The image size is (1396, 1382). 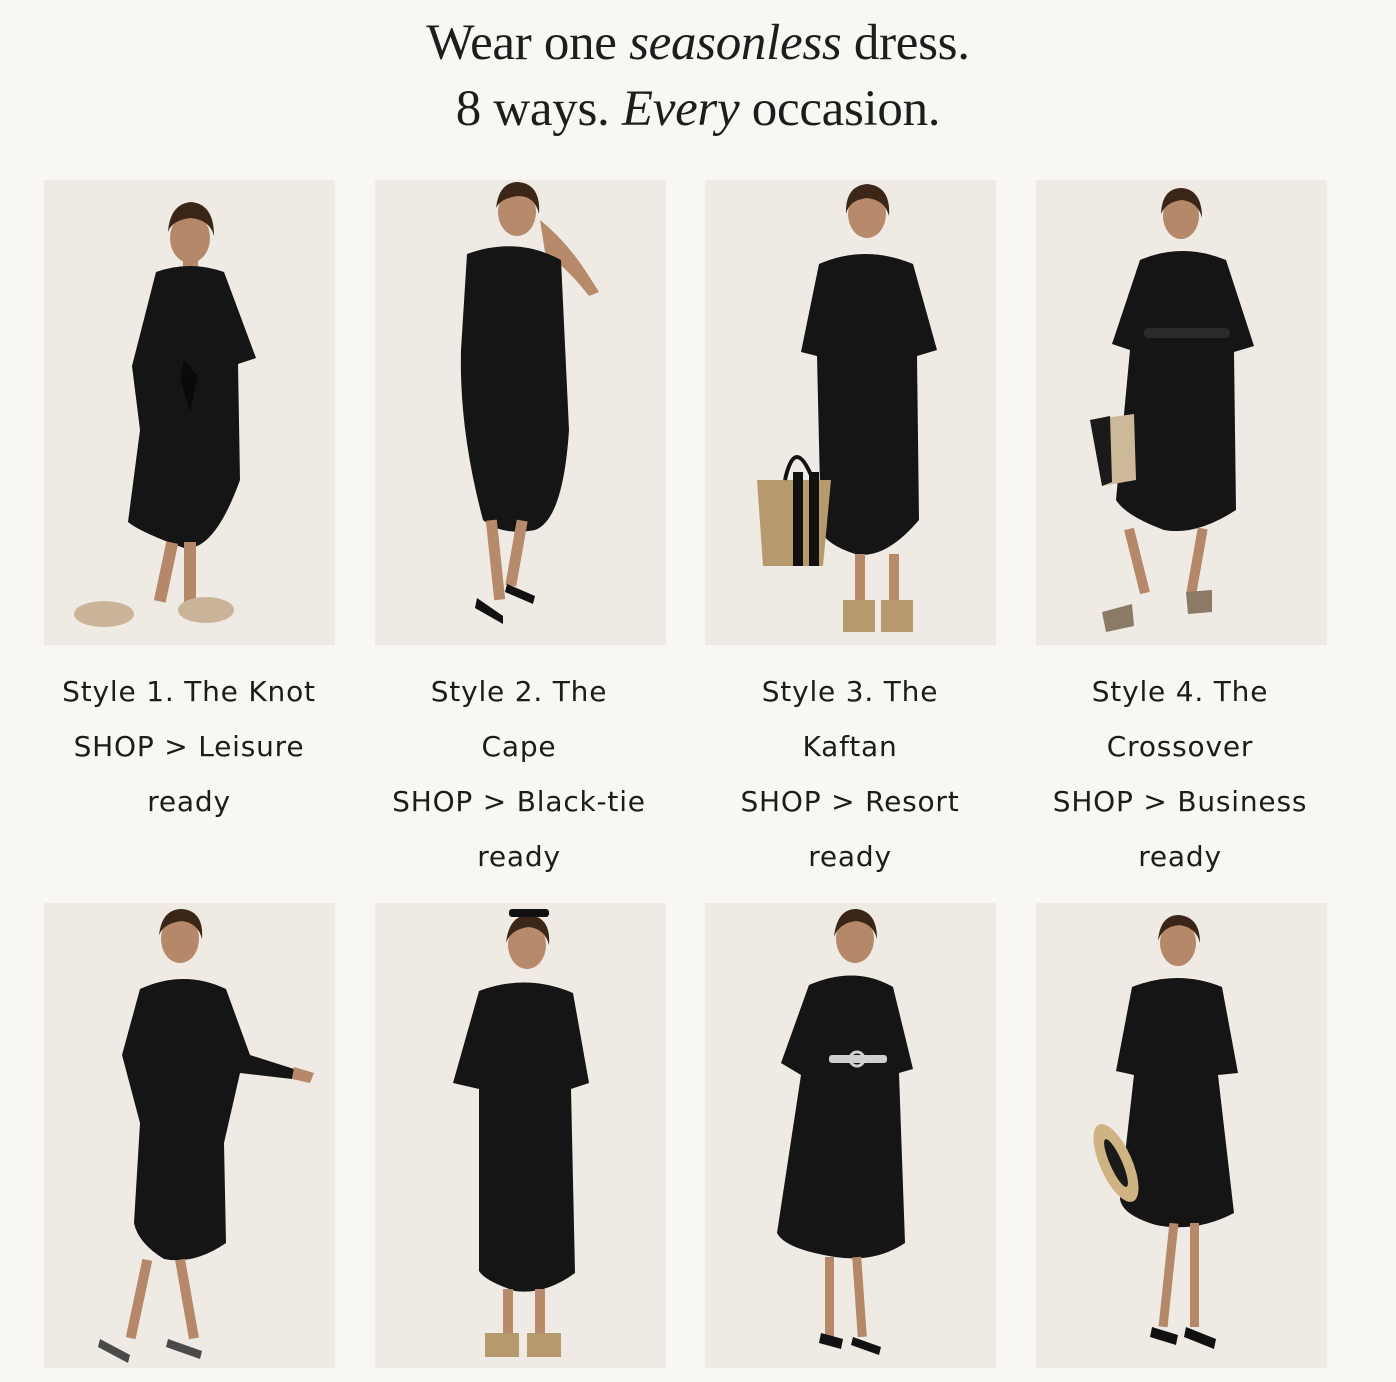 I want to click on style-2-image, so click(x=520, y=412).